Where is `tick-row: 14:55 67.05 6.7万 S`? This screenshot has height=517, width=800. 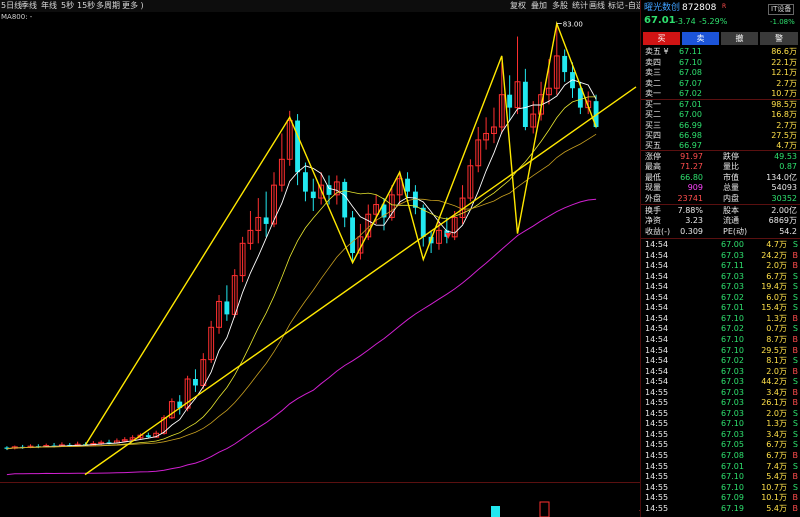 tick-row: 14:55 67.05 6.7万 S is located at coordinates (720, 445).